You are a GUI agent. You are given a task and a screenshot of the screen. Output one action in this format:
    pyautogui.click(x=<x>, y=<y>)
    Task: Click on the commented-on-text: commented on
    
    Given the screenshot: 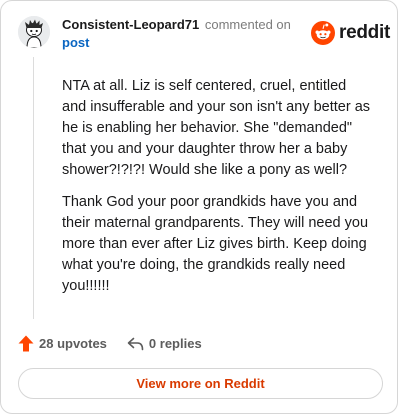 What is the action you would take?
    pyautogui.click(x=247, y=24)
    